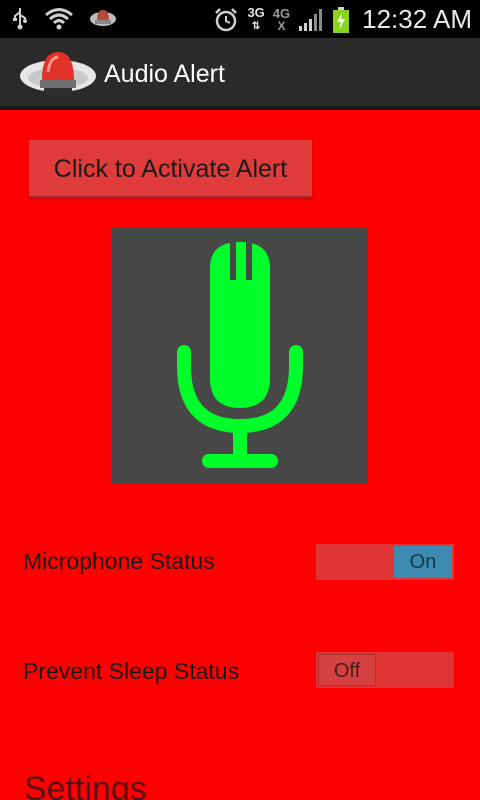  I want to click on prevent-sleep-toggle-thumb: Off, so click(347, 670).